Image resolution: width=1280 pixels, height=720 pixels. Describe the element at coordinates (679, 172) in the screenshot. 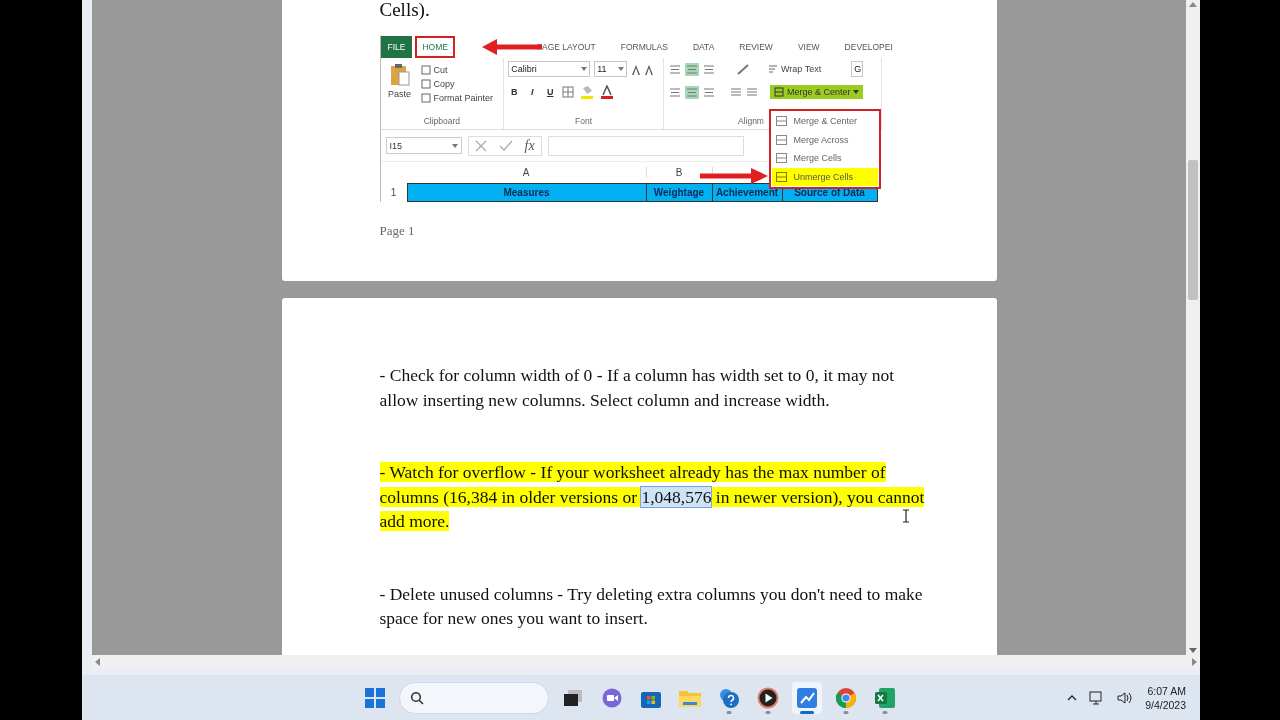

I see `column-header: B` at that location.